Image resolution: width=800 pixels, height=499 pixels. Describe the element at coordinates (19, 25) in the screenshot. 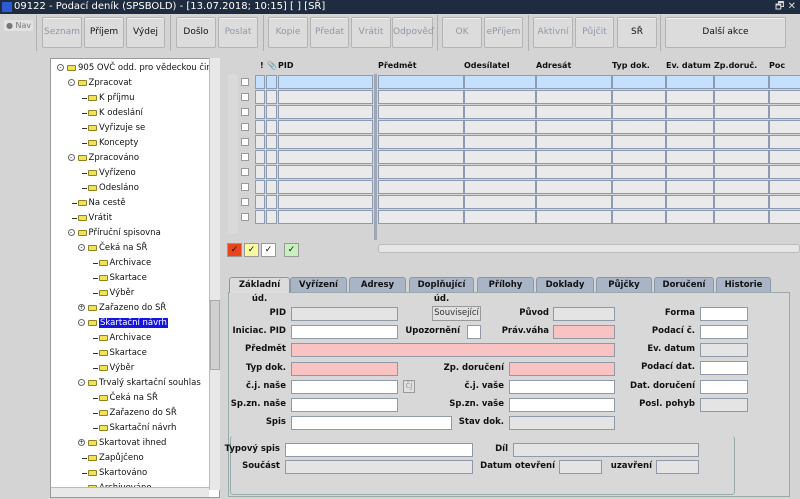

I see `nav-toggle: ● Nav` at that location.